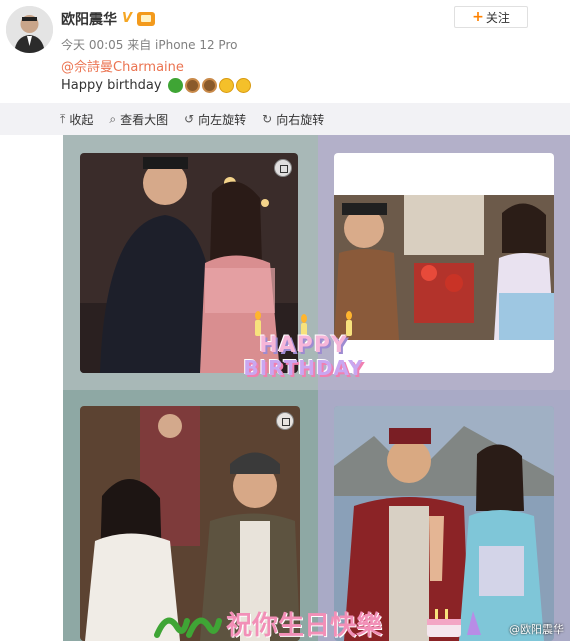 The image size is (570, 641). What do you see at coordinates (497, 17) in the screenshot?
I see `follow-label: 关注` at bounding box center [497, 17].